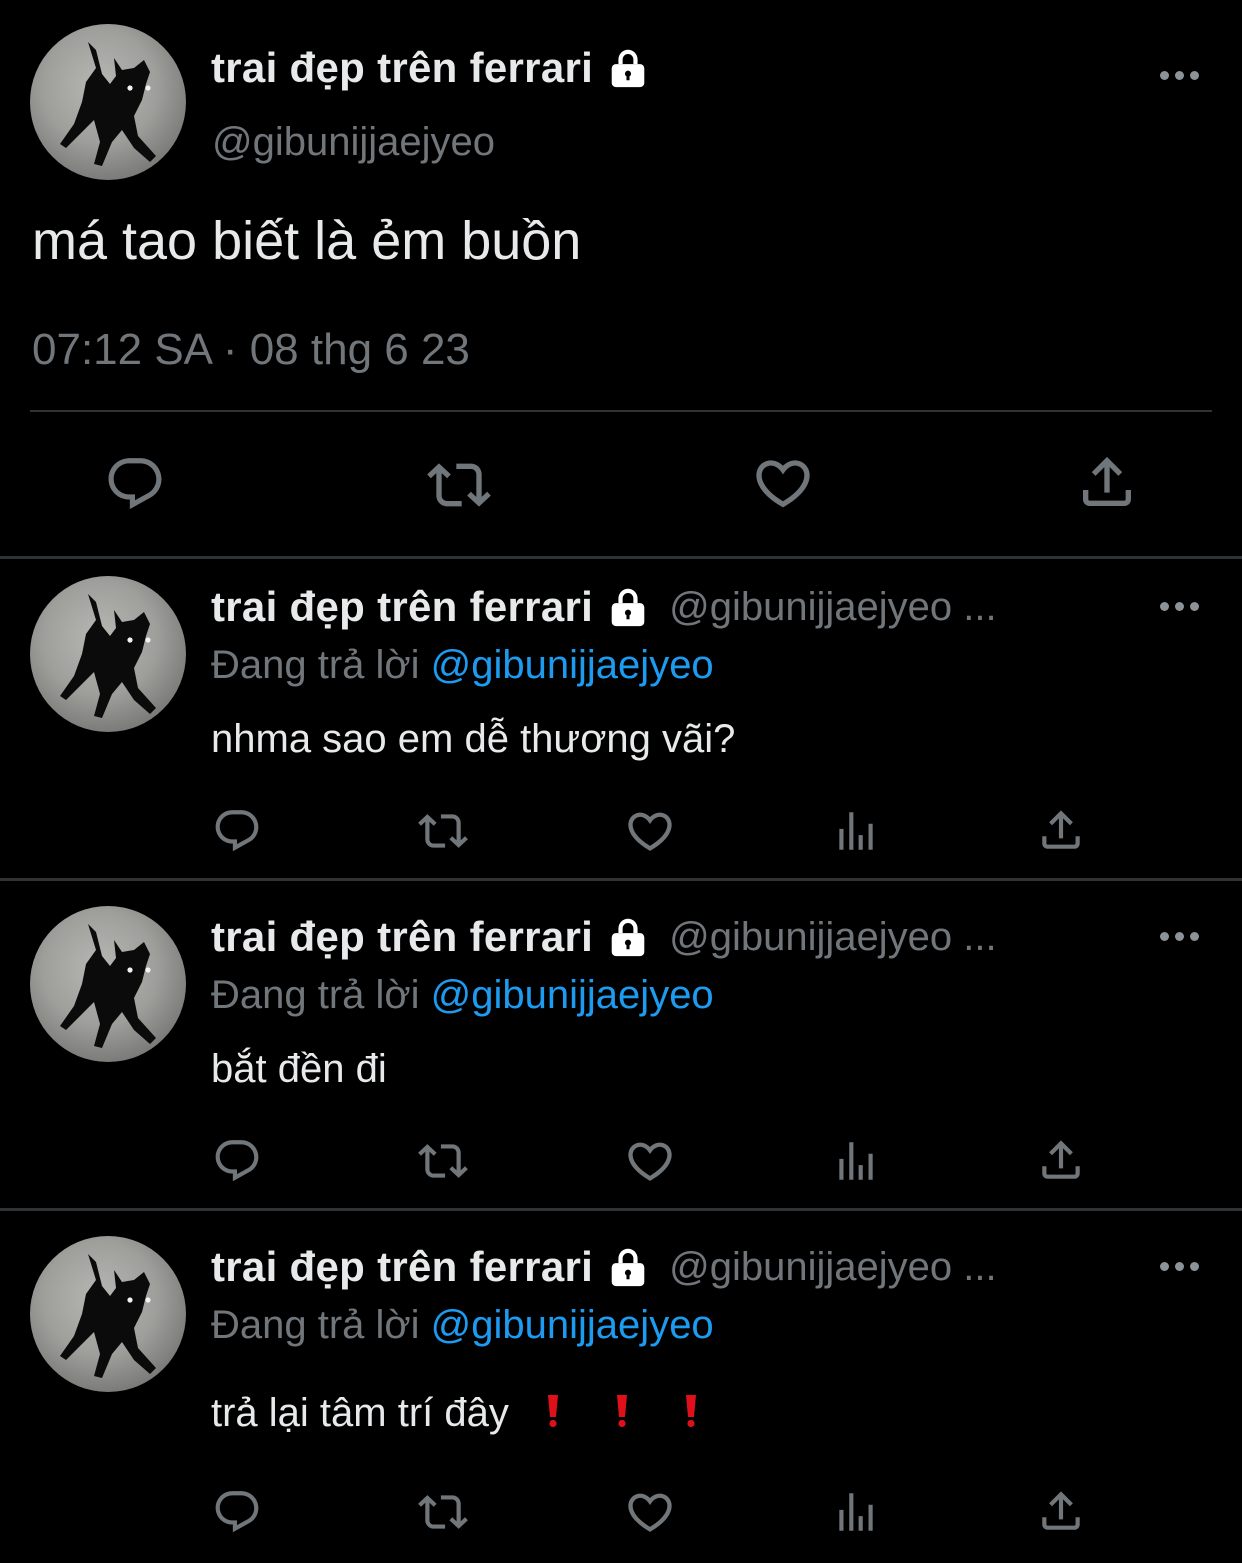  I want to click on tweet-text-content: trả lại tâm trí đây, so click(360, 1413).